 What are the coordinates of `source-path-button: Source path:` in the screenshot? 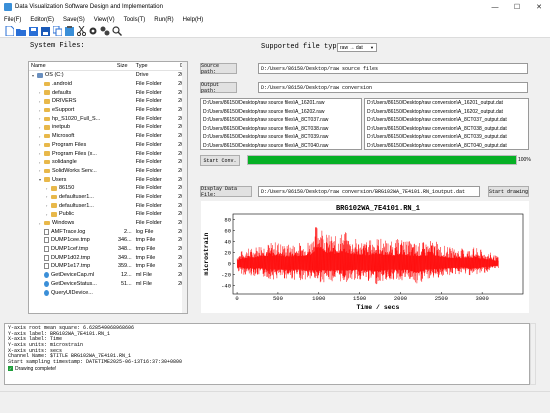 It's located at (218, 69).